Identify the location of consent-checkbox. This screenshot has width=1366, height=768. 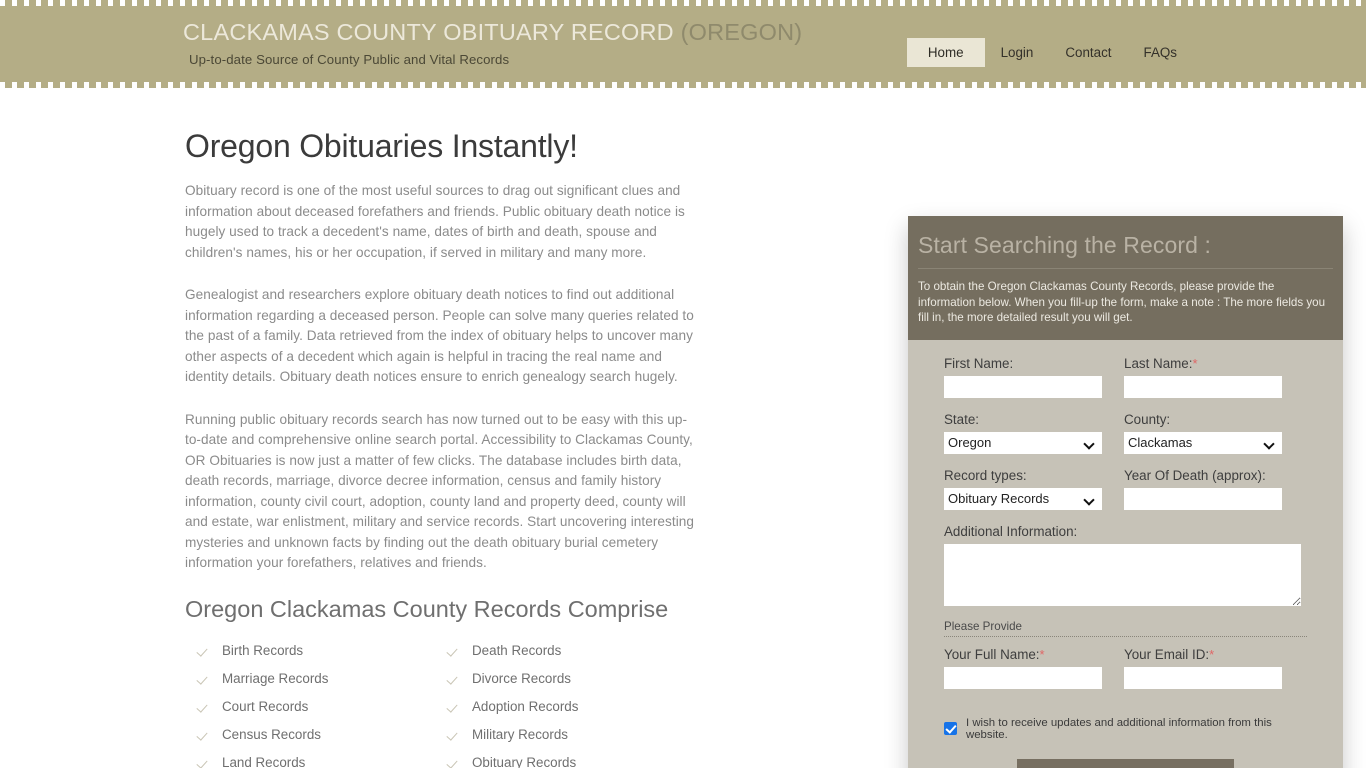
(950, 728).